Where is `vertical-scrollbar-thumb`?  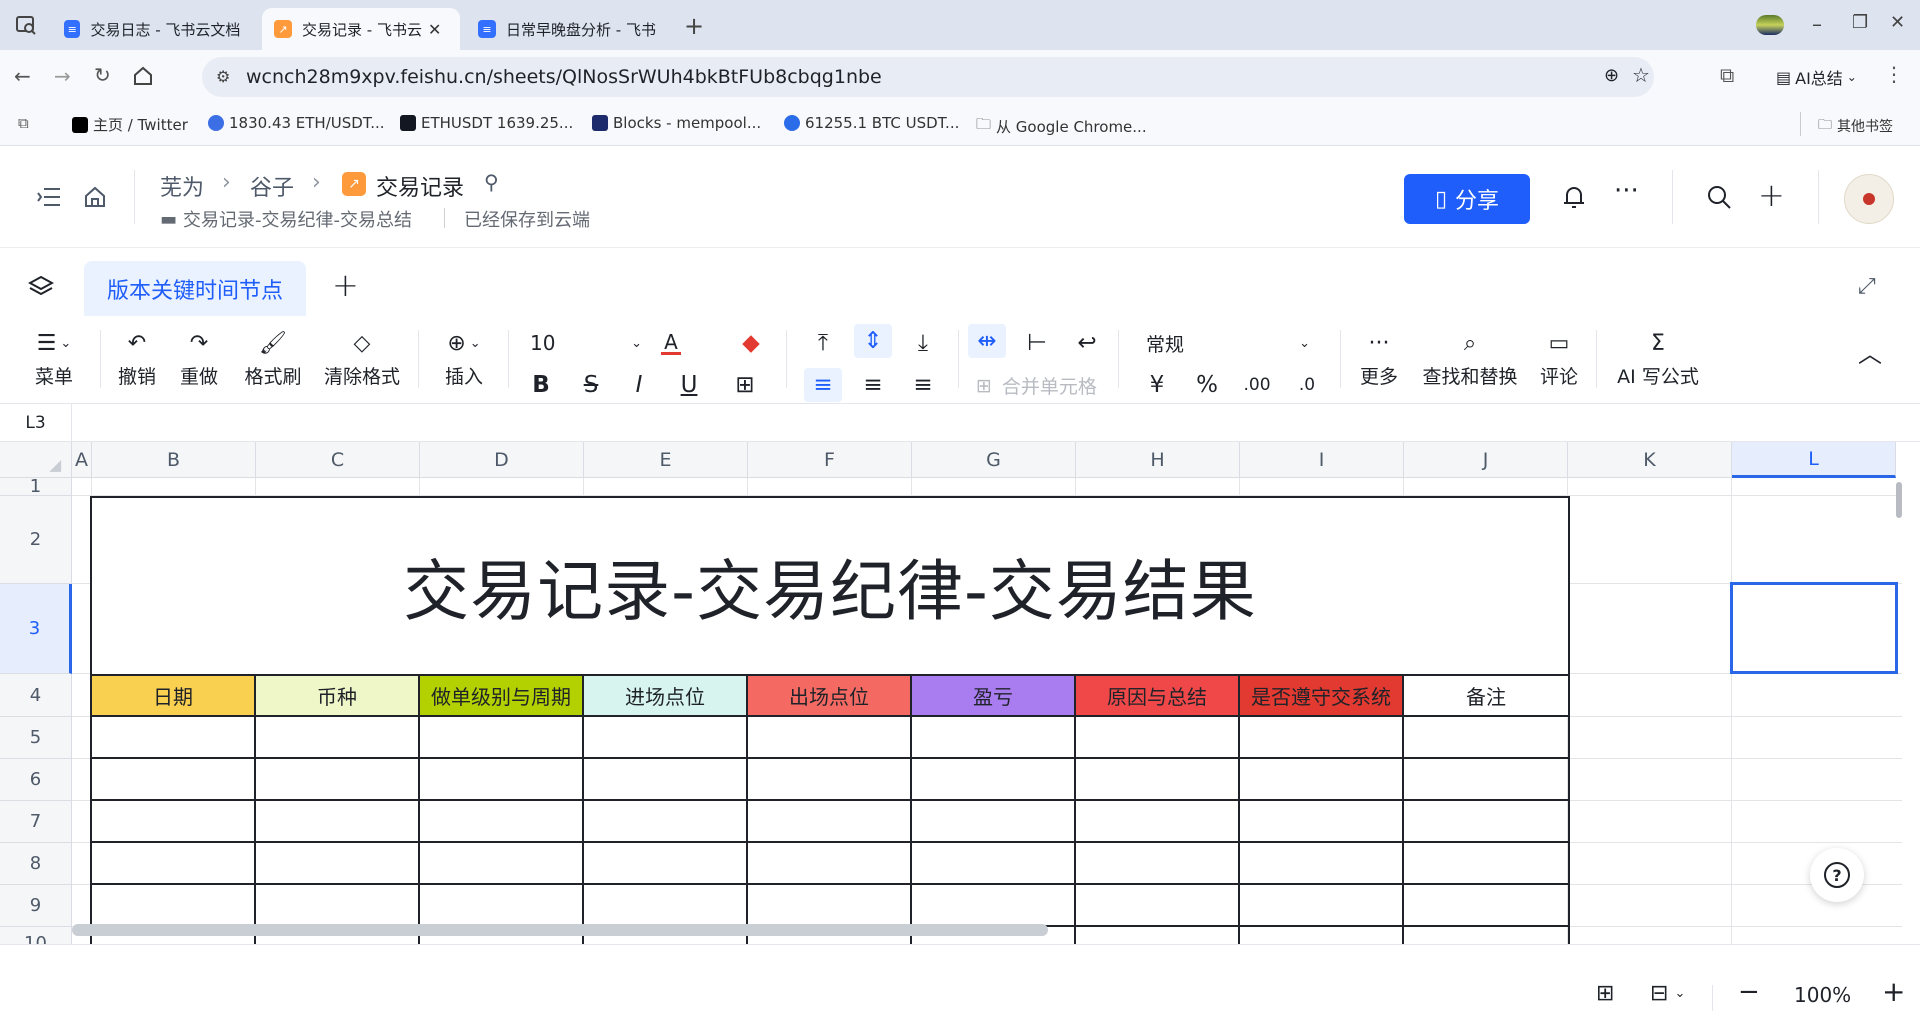
vertical-scrollbar-thumb is located at coordinates (1899, 500).